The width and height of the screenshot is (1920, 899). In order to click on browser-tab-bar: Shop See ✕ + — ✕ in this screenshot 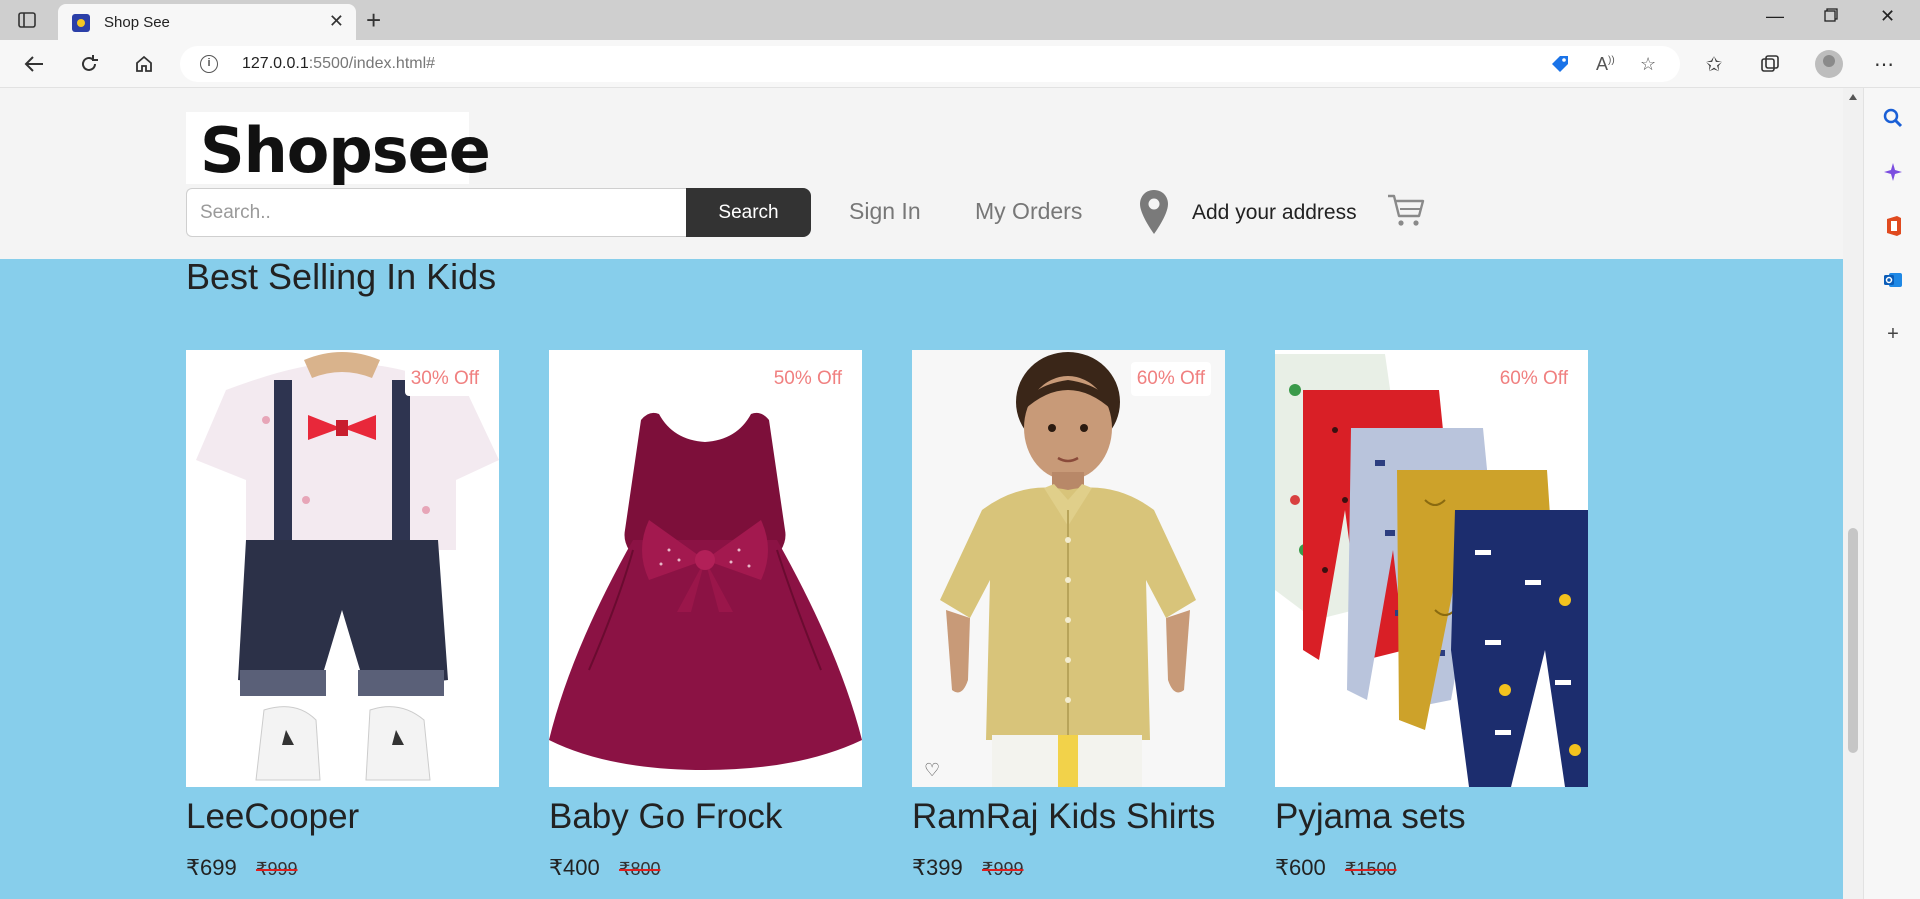, I will do `click(960, 20)`.